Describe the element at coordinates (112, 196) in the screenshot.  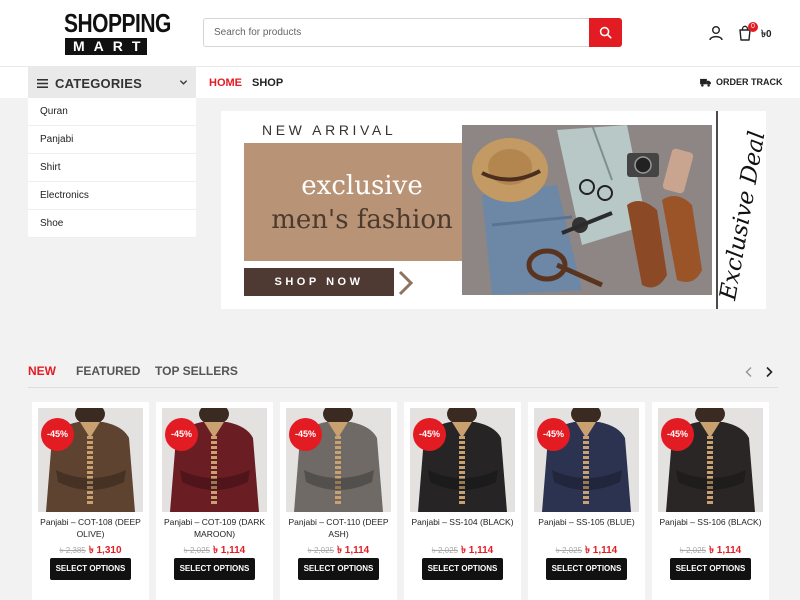
I see `category-item-electronics: Electronics` at that location.